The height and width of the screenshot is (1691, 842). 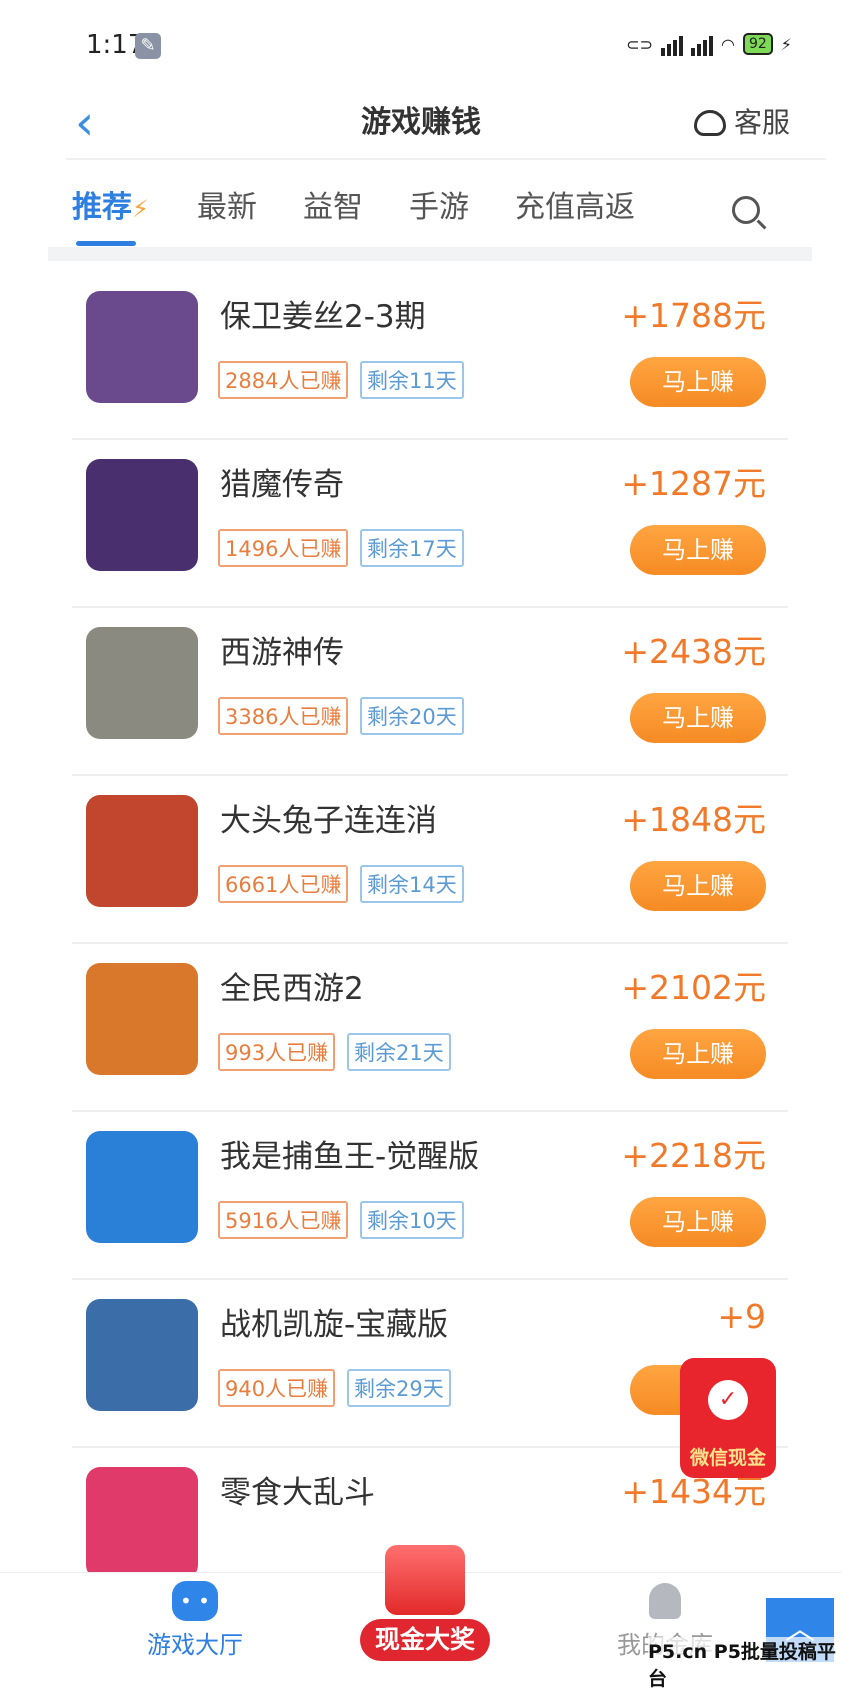 I want to click on game-name: 零食大乱斗, so click(x=297, y=1493).